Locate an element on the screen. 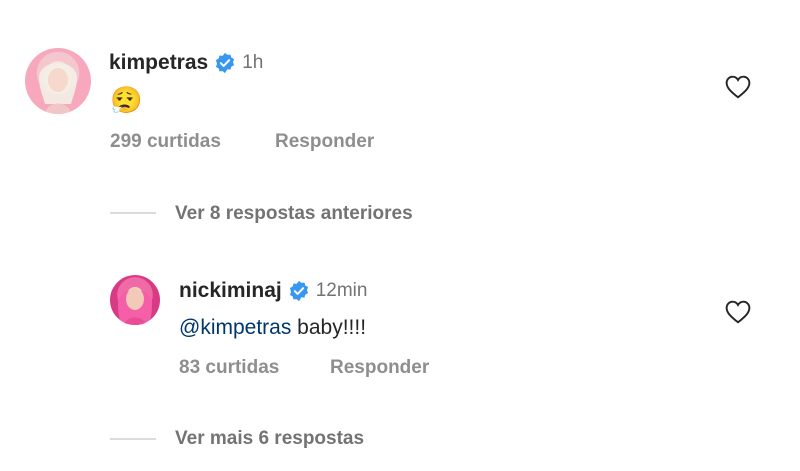 This screenshot has height=471, width=800. likes-count: 83 curtidas is located at coordinates (229, 367).